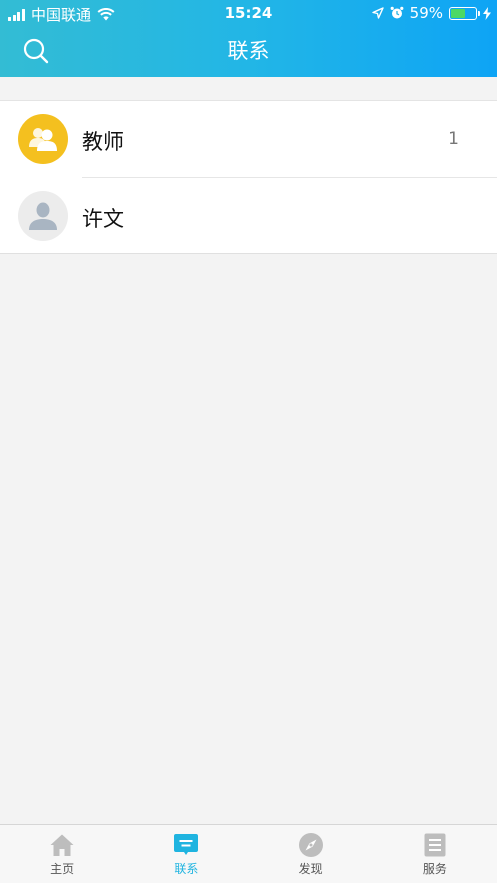  I want to click on tab-contacts: 联系, so click(186, 854).